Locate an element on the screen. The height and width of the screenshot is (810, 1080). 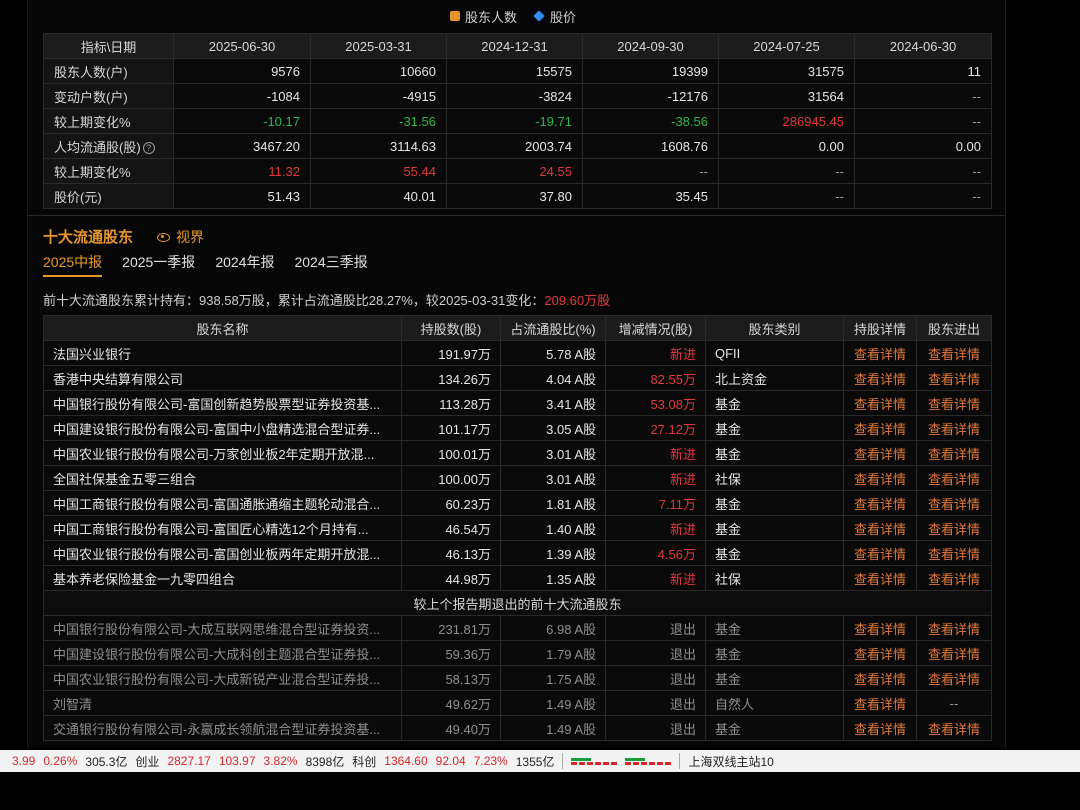
cell-value: -19.71 is located at coordinates (514, 121).